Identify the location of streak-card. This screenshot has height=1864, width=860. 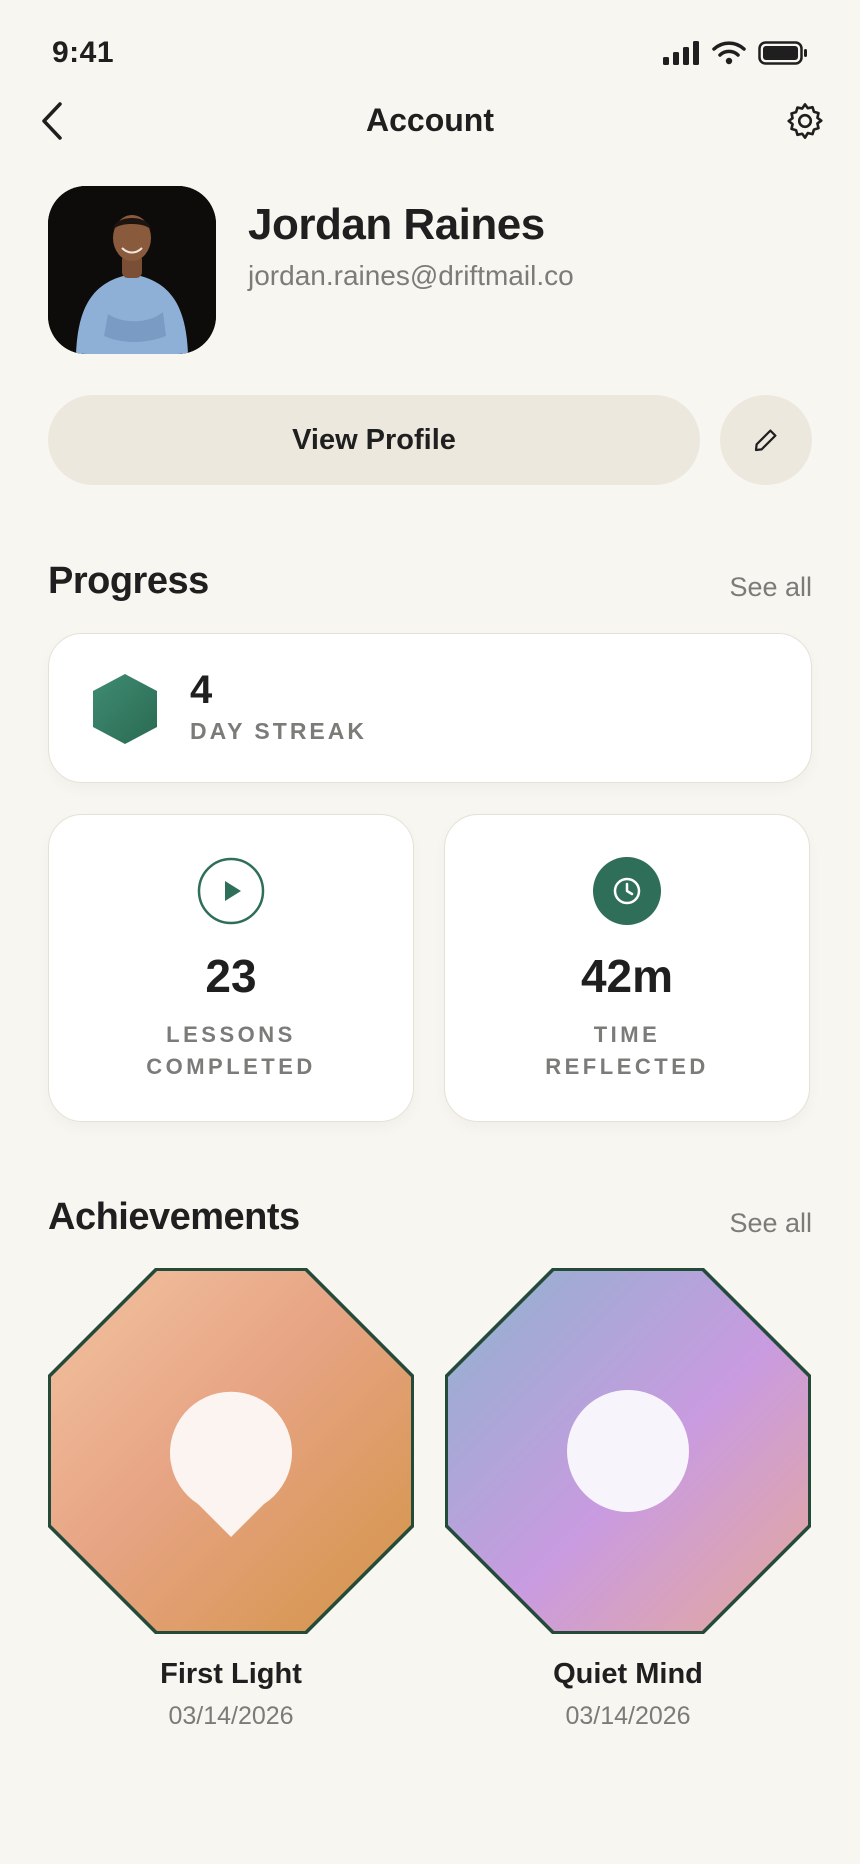
(430, 708).